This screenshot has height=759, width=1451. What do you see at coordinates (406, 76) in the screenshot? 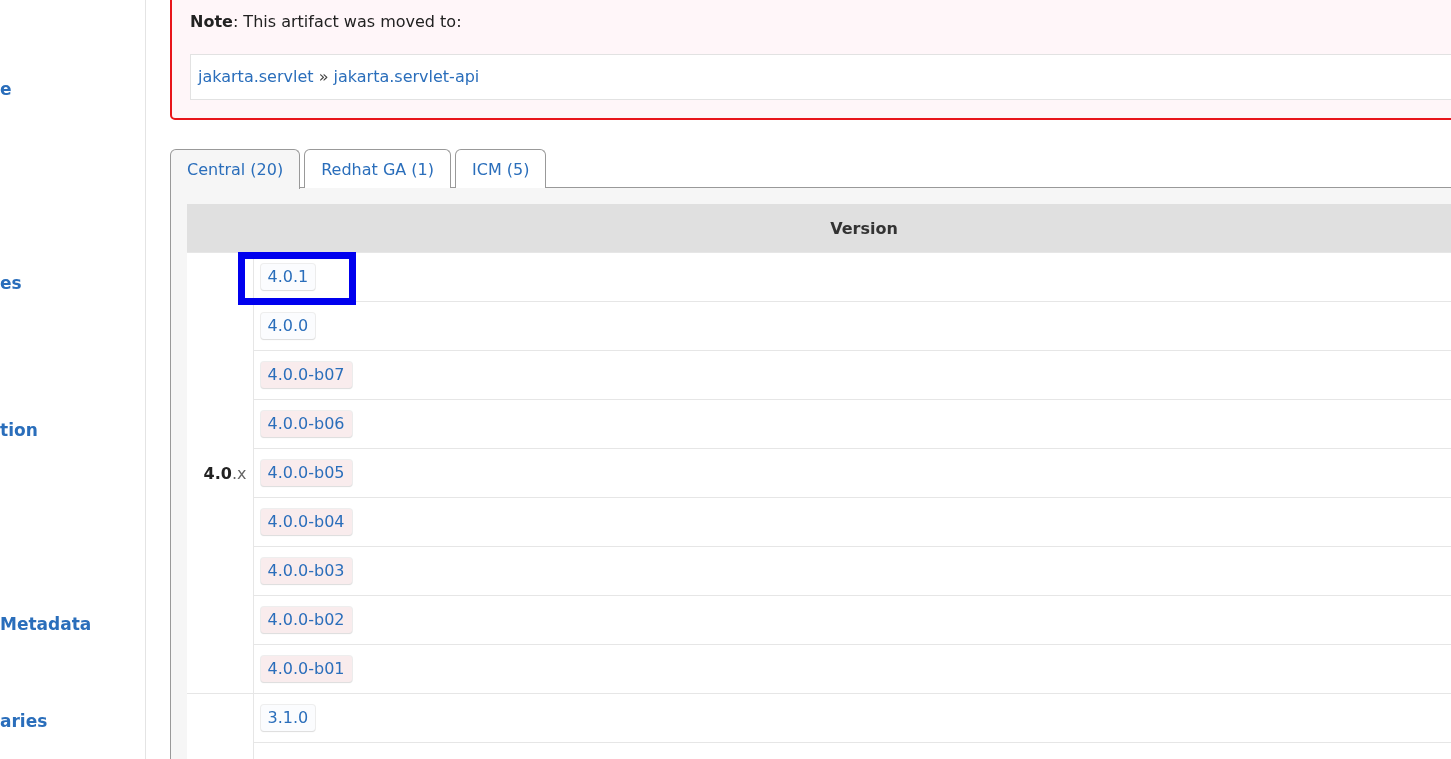
I see `artifact-link: jakarta.servlet-api` at bounding box center [406, 76].